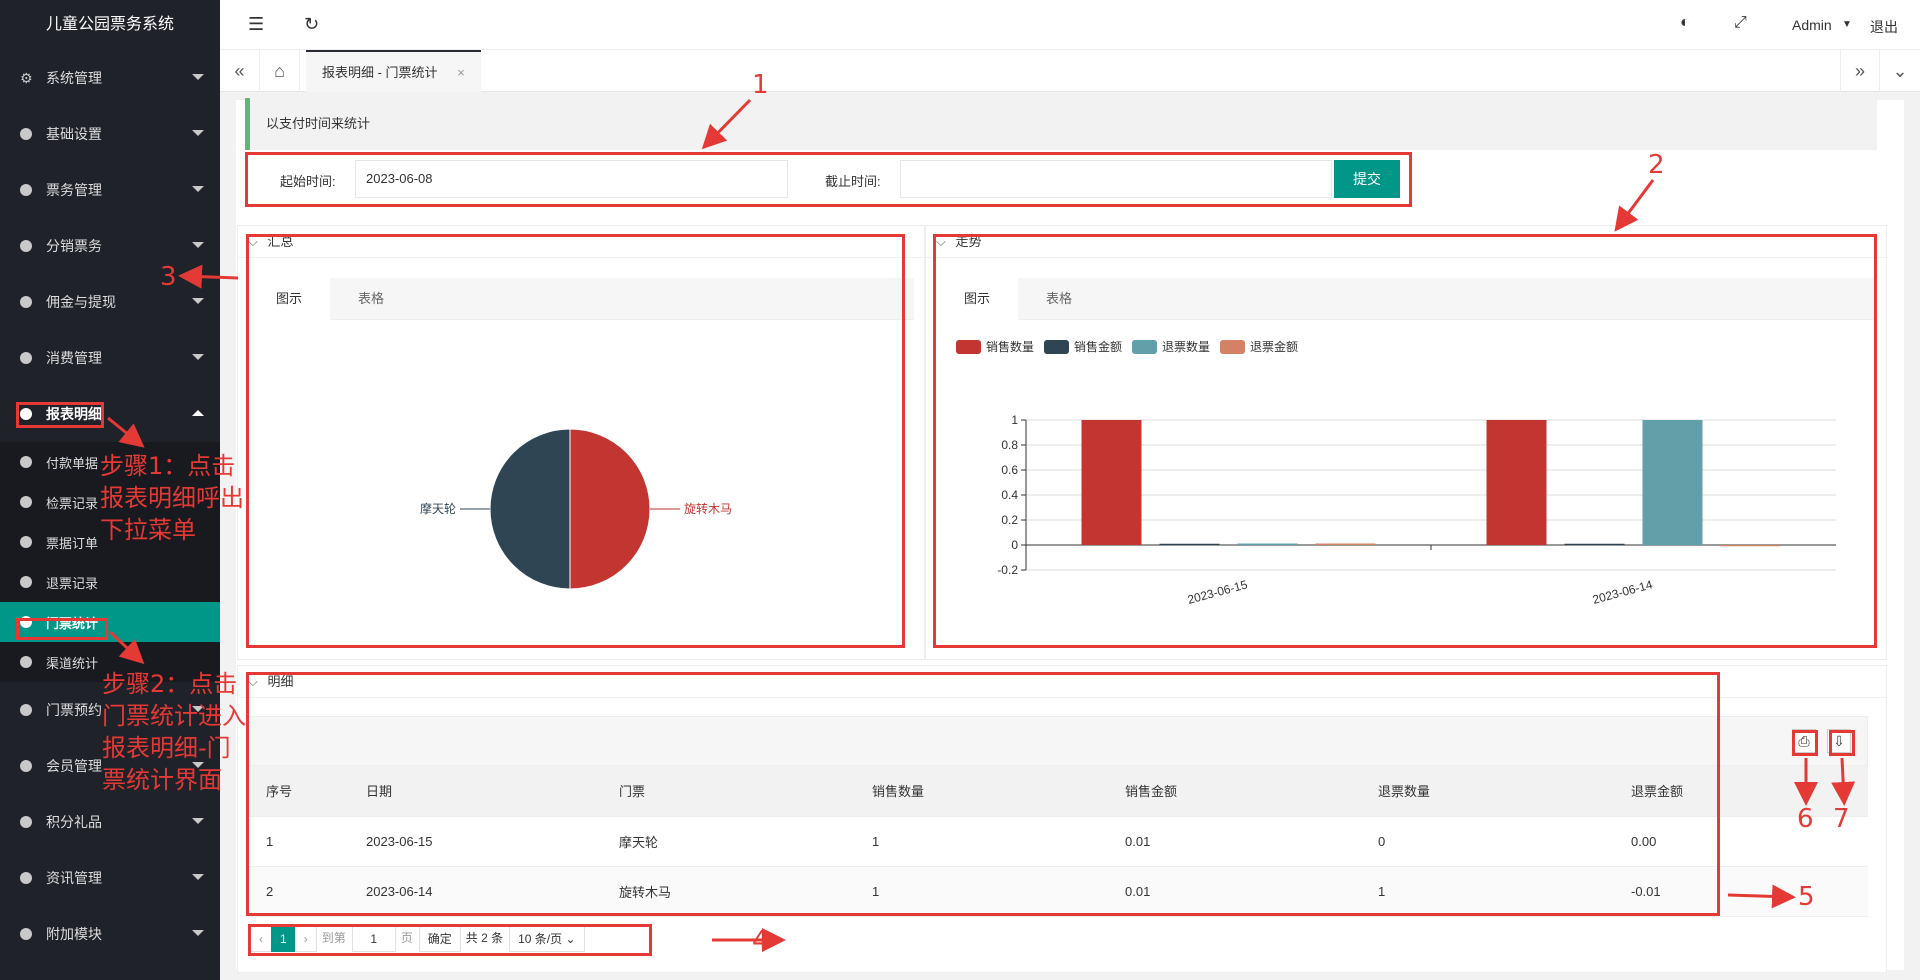 This screenshot has height=980, width=1920. What do you see at coordinates (1656, 165) in the screenshot?
I see `annotation-number: 2` at bounding box center [1656, 165].